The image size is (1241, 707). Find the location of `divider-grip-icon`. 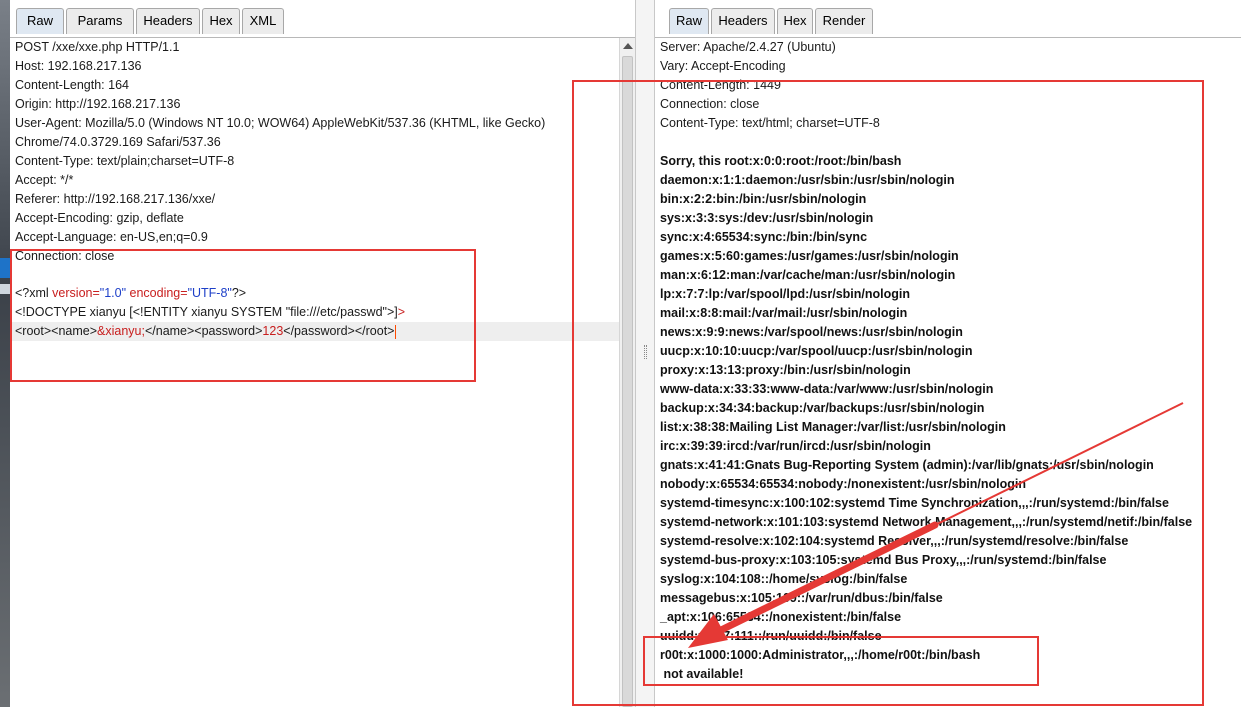

divider-grip-icon is located at coordinates (645, 352).